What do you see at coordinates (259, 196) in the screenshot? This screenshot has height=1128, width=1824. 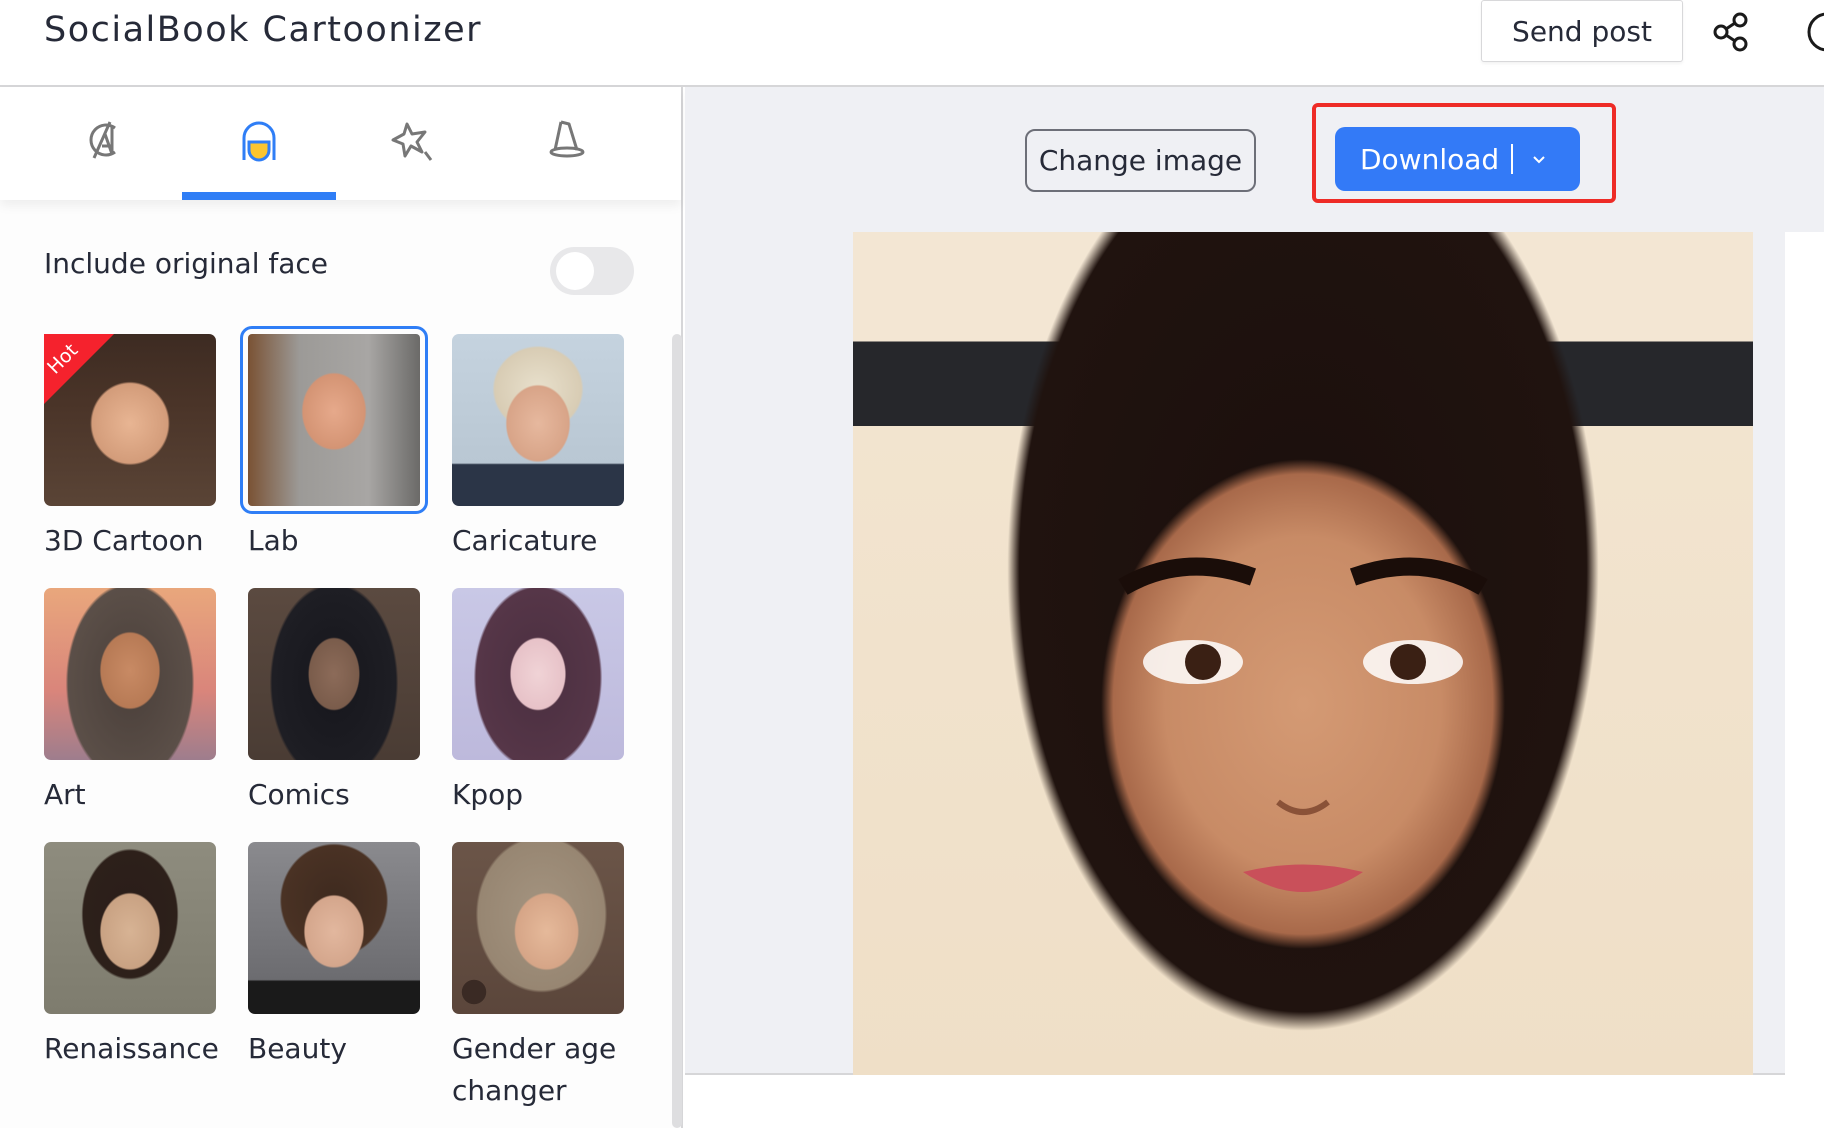 I see `active-tab-indicator` at bounding box center [259, 196].